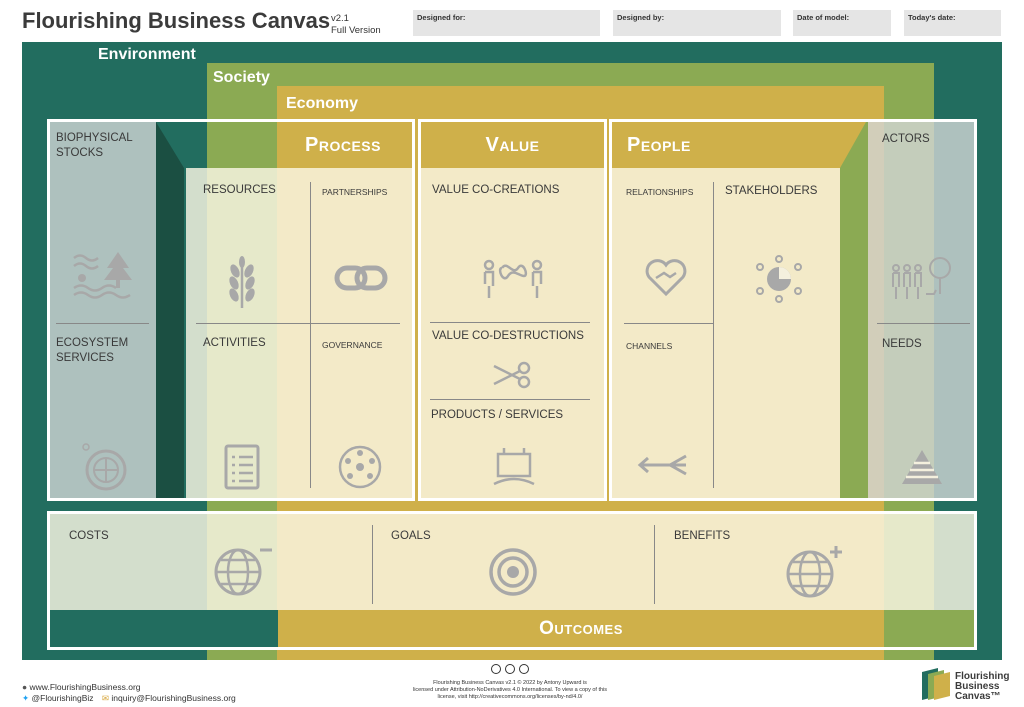  I want to click on actors-label: ACTORS, so click(906, 139).